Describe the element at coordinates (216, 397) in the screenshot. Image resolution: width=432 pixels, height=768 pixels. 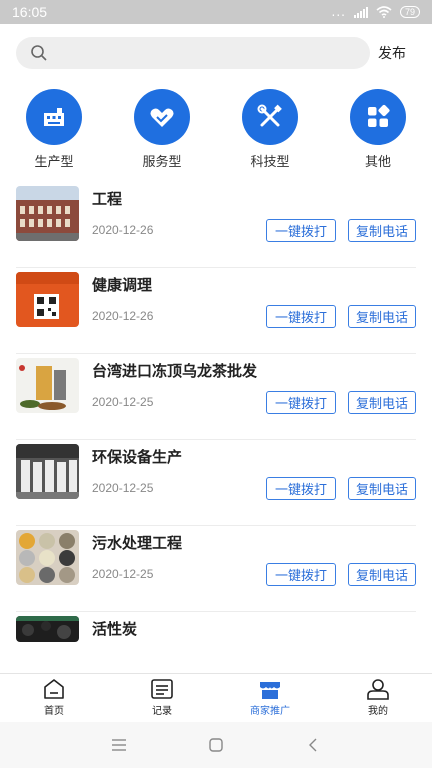
I see `list-item: 台湾进口冻顶乌龙茶批发 2020-12-25 一键拨打 复制电话` at that location.